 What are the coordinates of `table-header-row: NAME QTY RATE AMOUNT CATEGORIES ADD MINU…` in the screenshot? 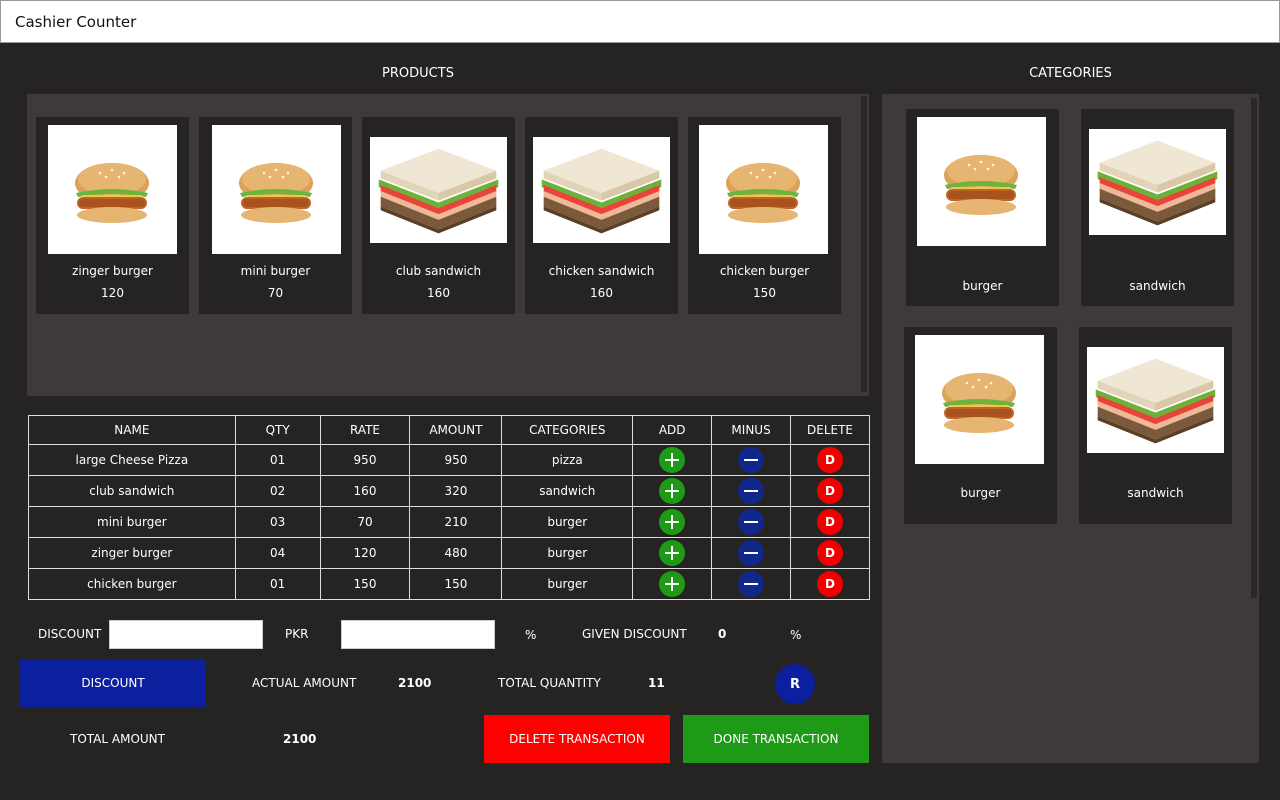 It's located at (449, 430).